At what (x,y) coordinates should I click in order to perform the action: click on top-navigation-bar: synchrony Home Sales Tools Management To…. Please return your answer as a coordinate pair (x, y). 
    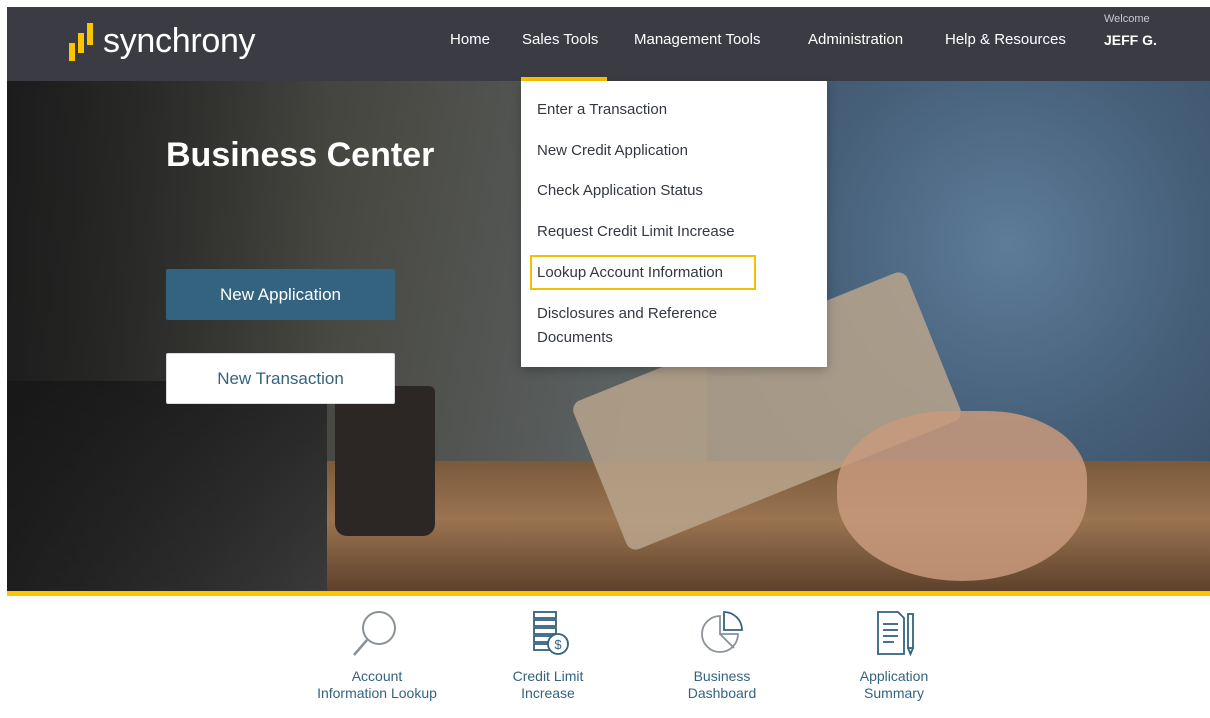
    Looking at the image, I should click on (608, 44).